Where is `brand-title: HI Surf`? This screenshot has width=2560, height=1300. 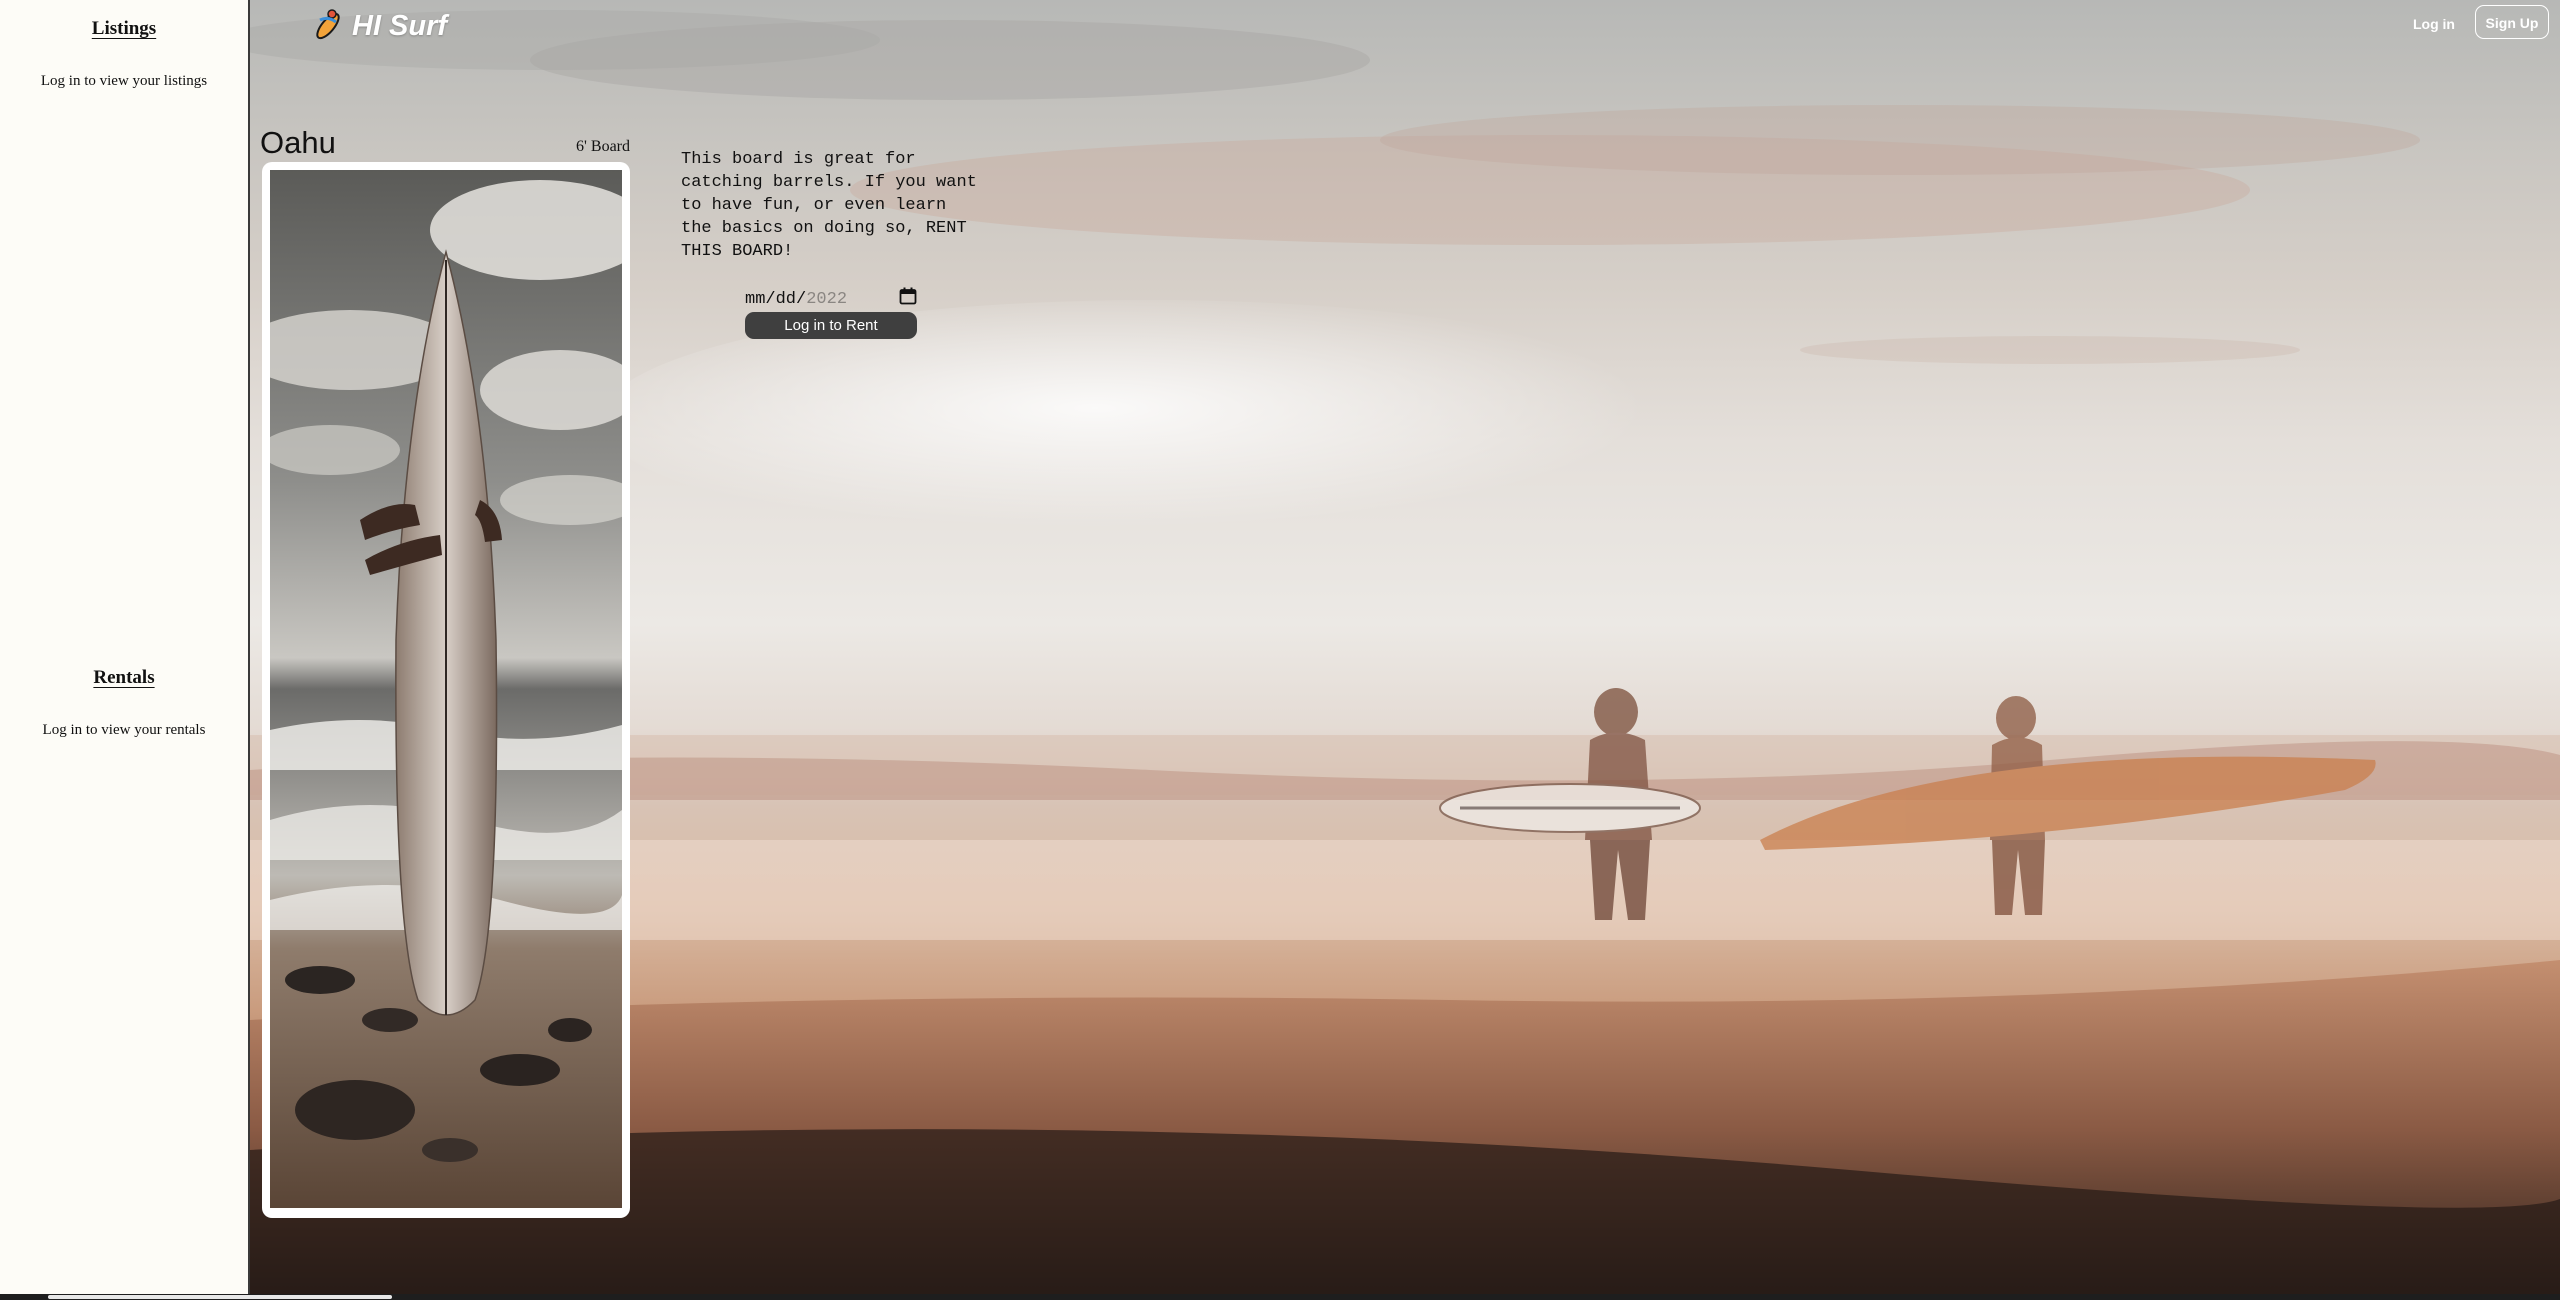 brand-title: HI Surf is located at coordinates (400, 25).